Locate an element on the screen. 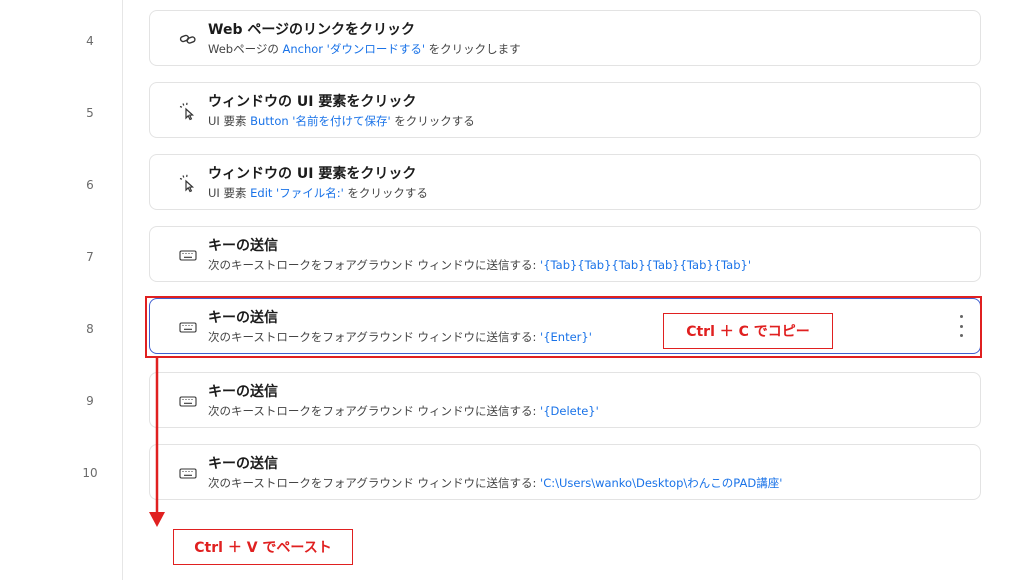 The image size is (1024, 580). paste-callout: Ctrl ＋ V でペースト is located at coordinates (263, 547).